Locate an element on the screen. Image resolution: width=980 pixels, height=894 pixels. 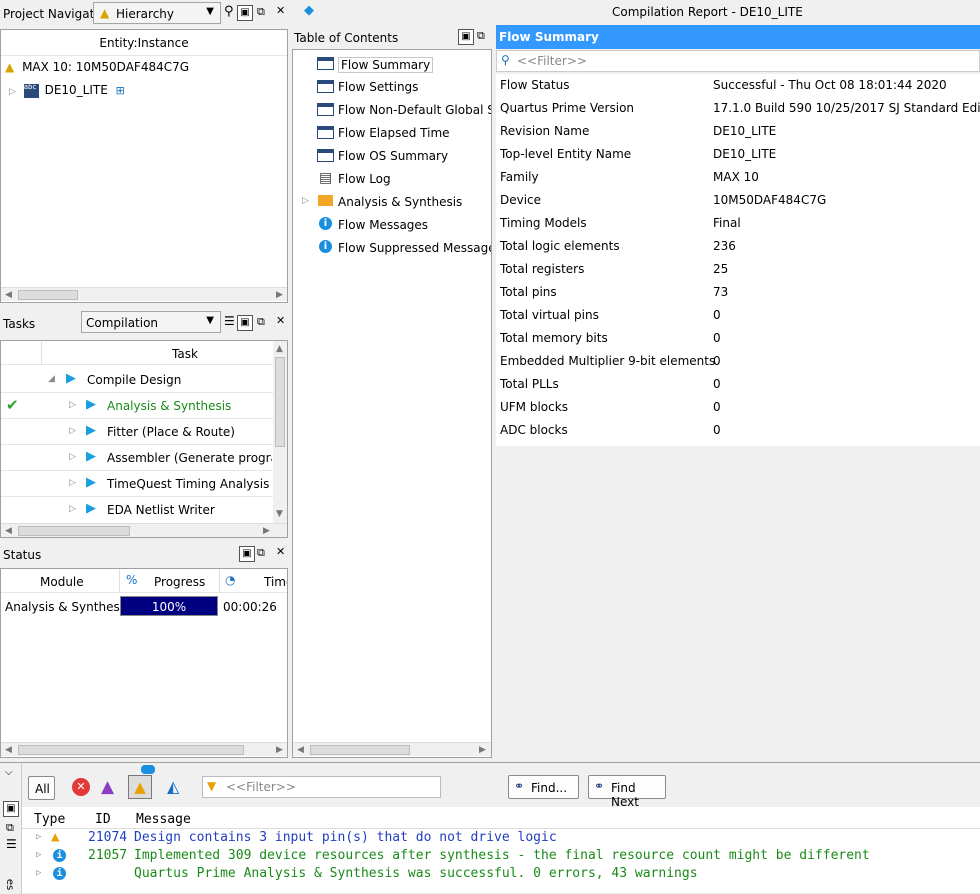
tasks-vertical-scrollbar: ▲ ▼ is located at coordinates (280, 432).